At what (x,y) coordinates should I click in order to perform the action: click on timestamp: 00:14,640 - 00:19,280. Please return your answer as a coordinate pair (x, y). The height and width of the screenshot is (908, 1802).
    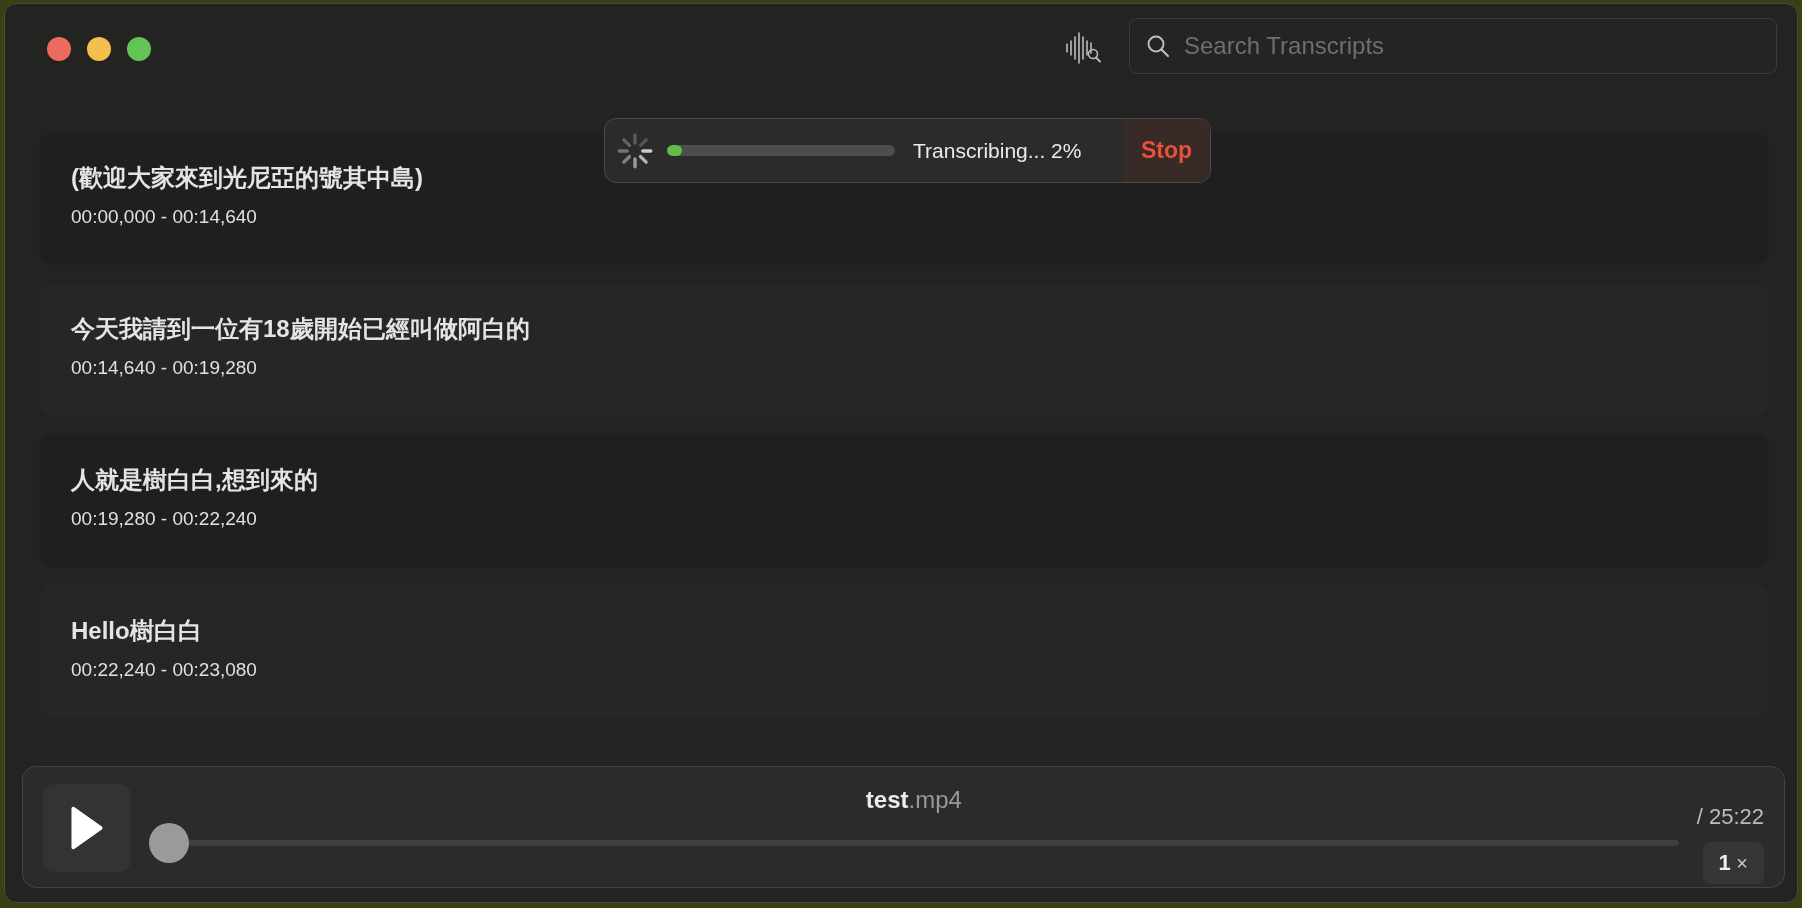
    Looking at the image, I should click on (164, 368).